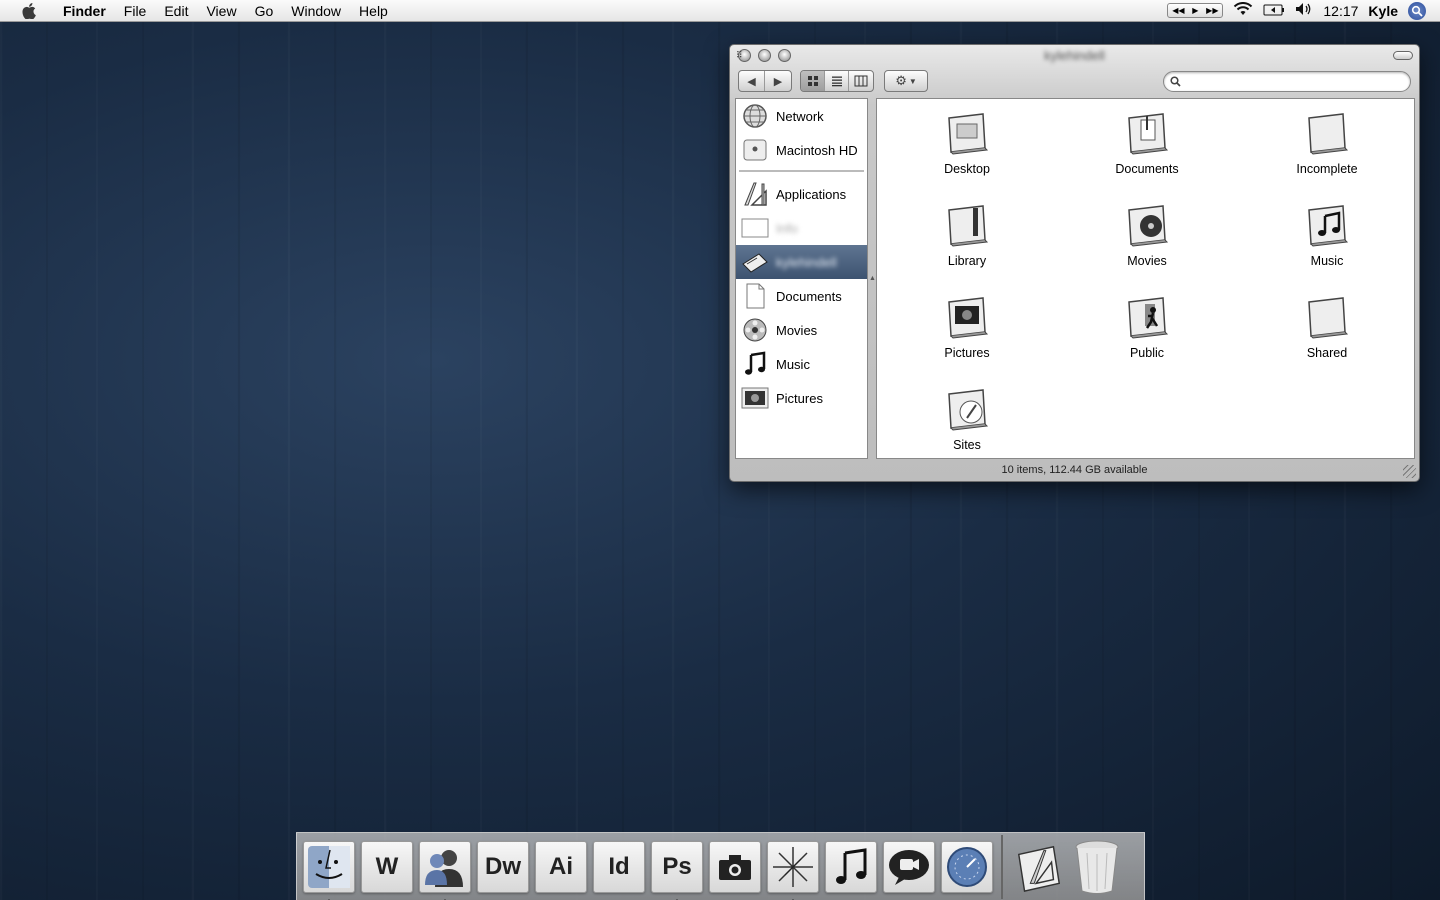  Describe the element at coordinates (1297, 81) in the screenshot. I see `search-input` at that location.